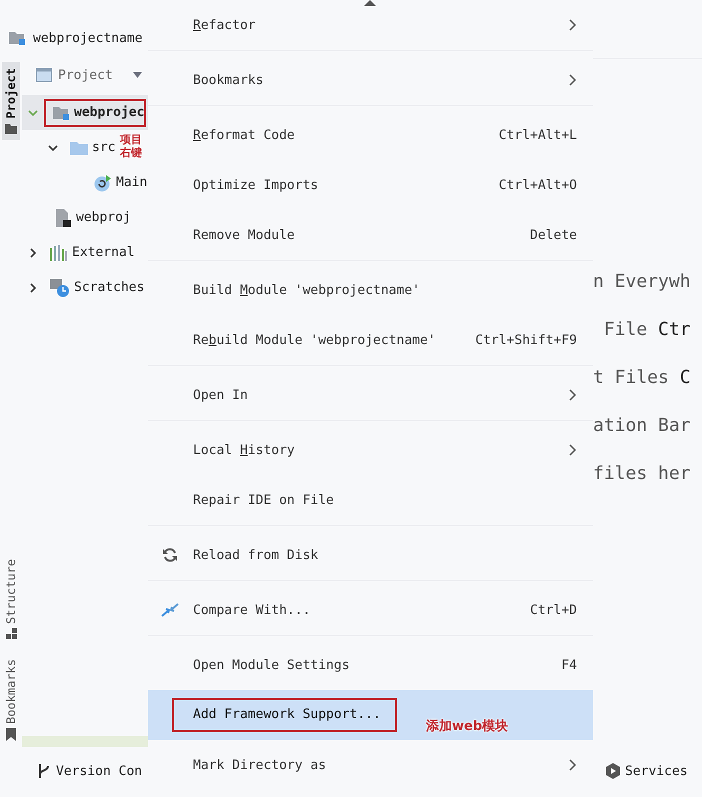  I want to click on menu-item: Refactor, so click(370, 25).